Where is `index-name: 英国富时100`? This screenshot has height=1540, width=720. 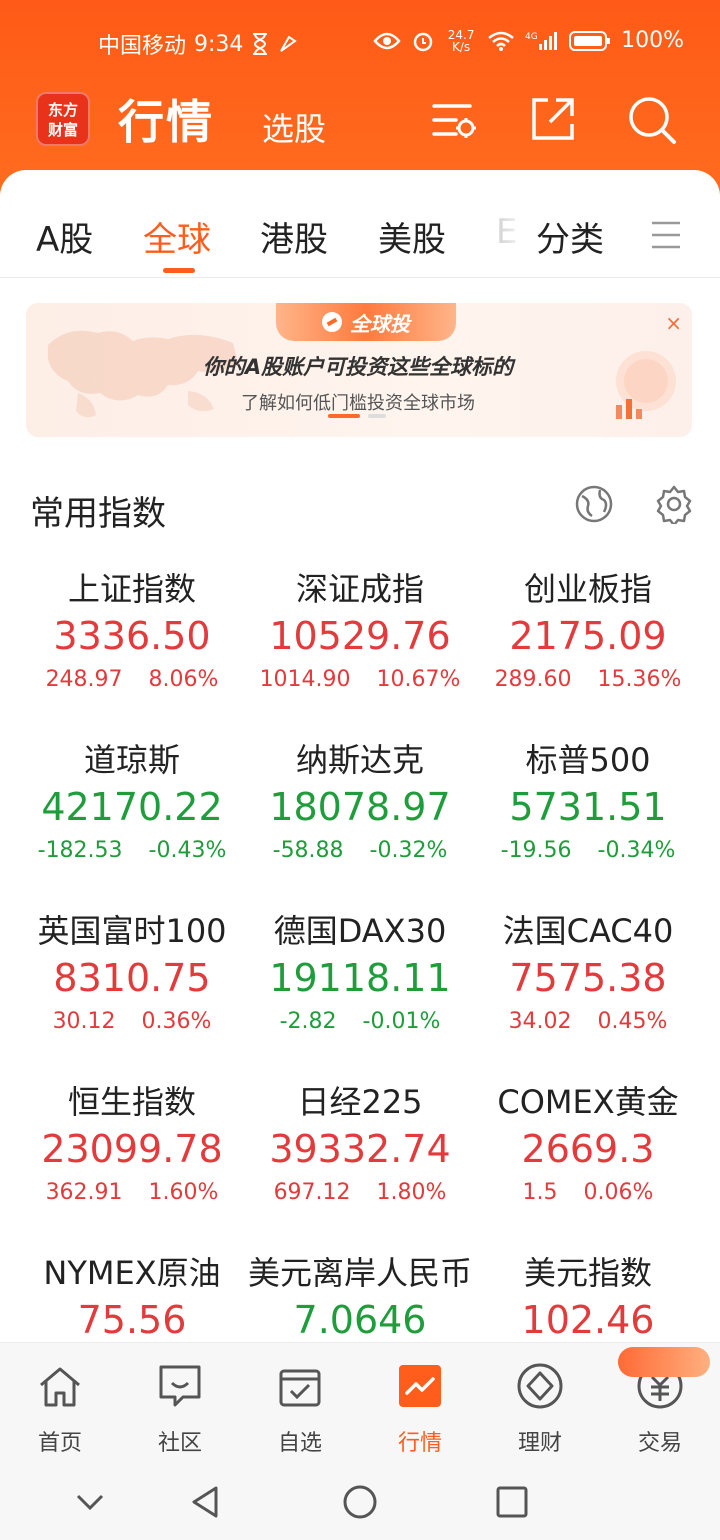 index-name: 英国富时100 is located at coordinates (132, 931).